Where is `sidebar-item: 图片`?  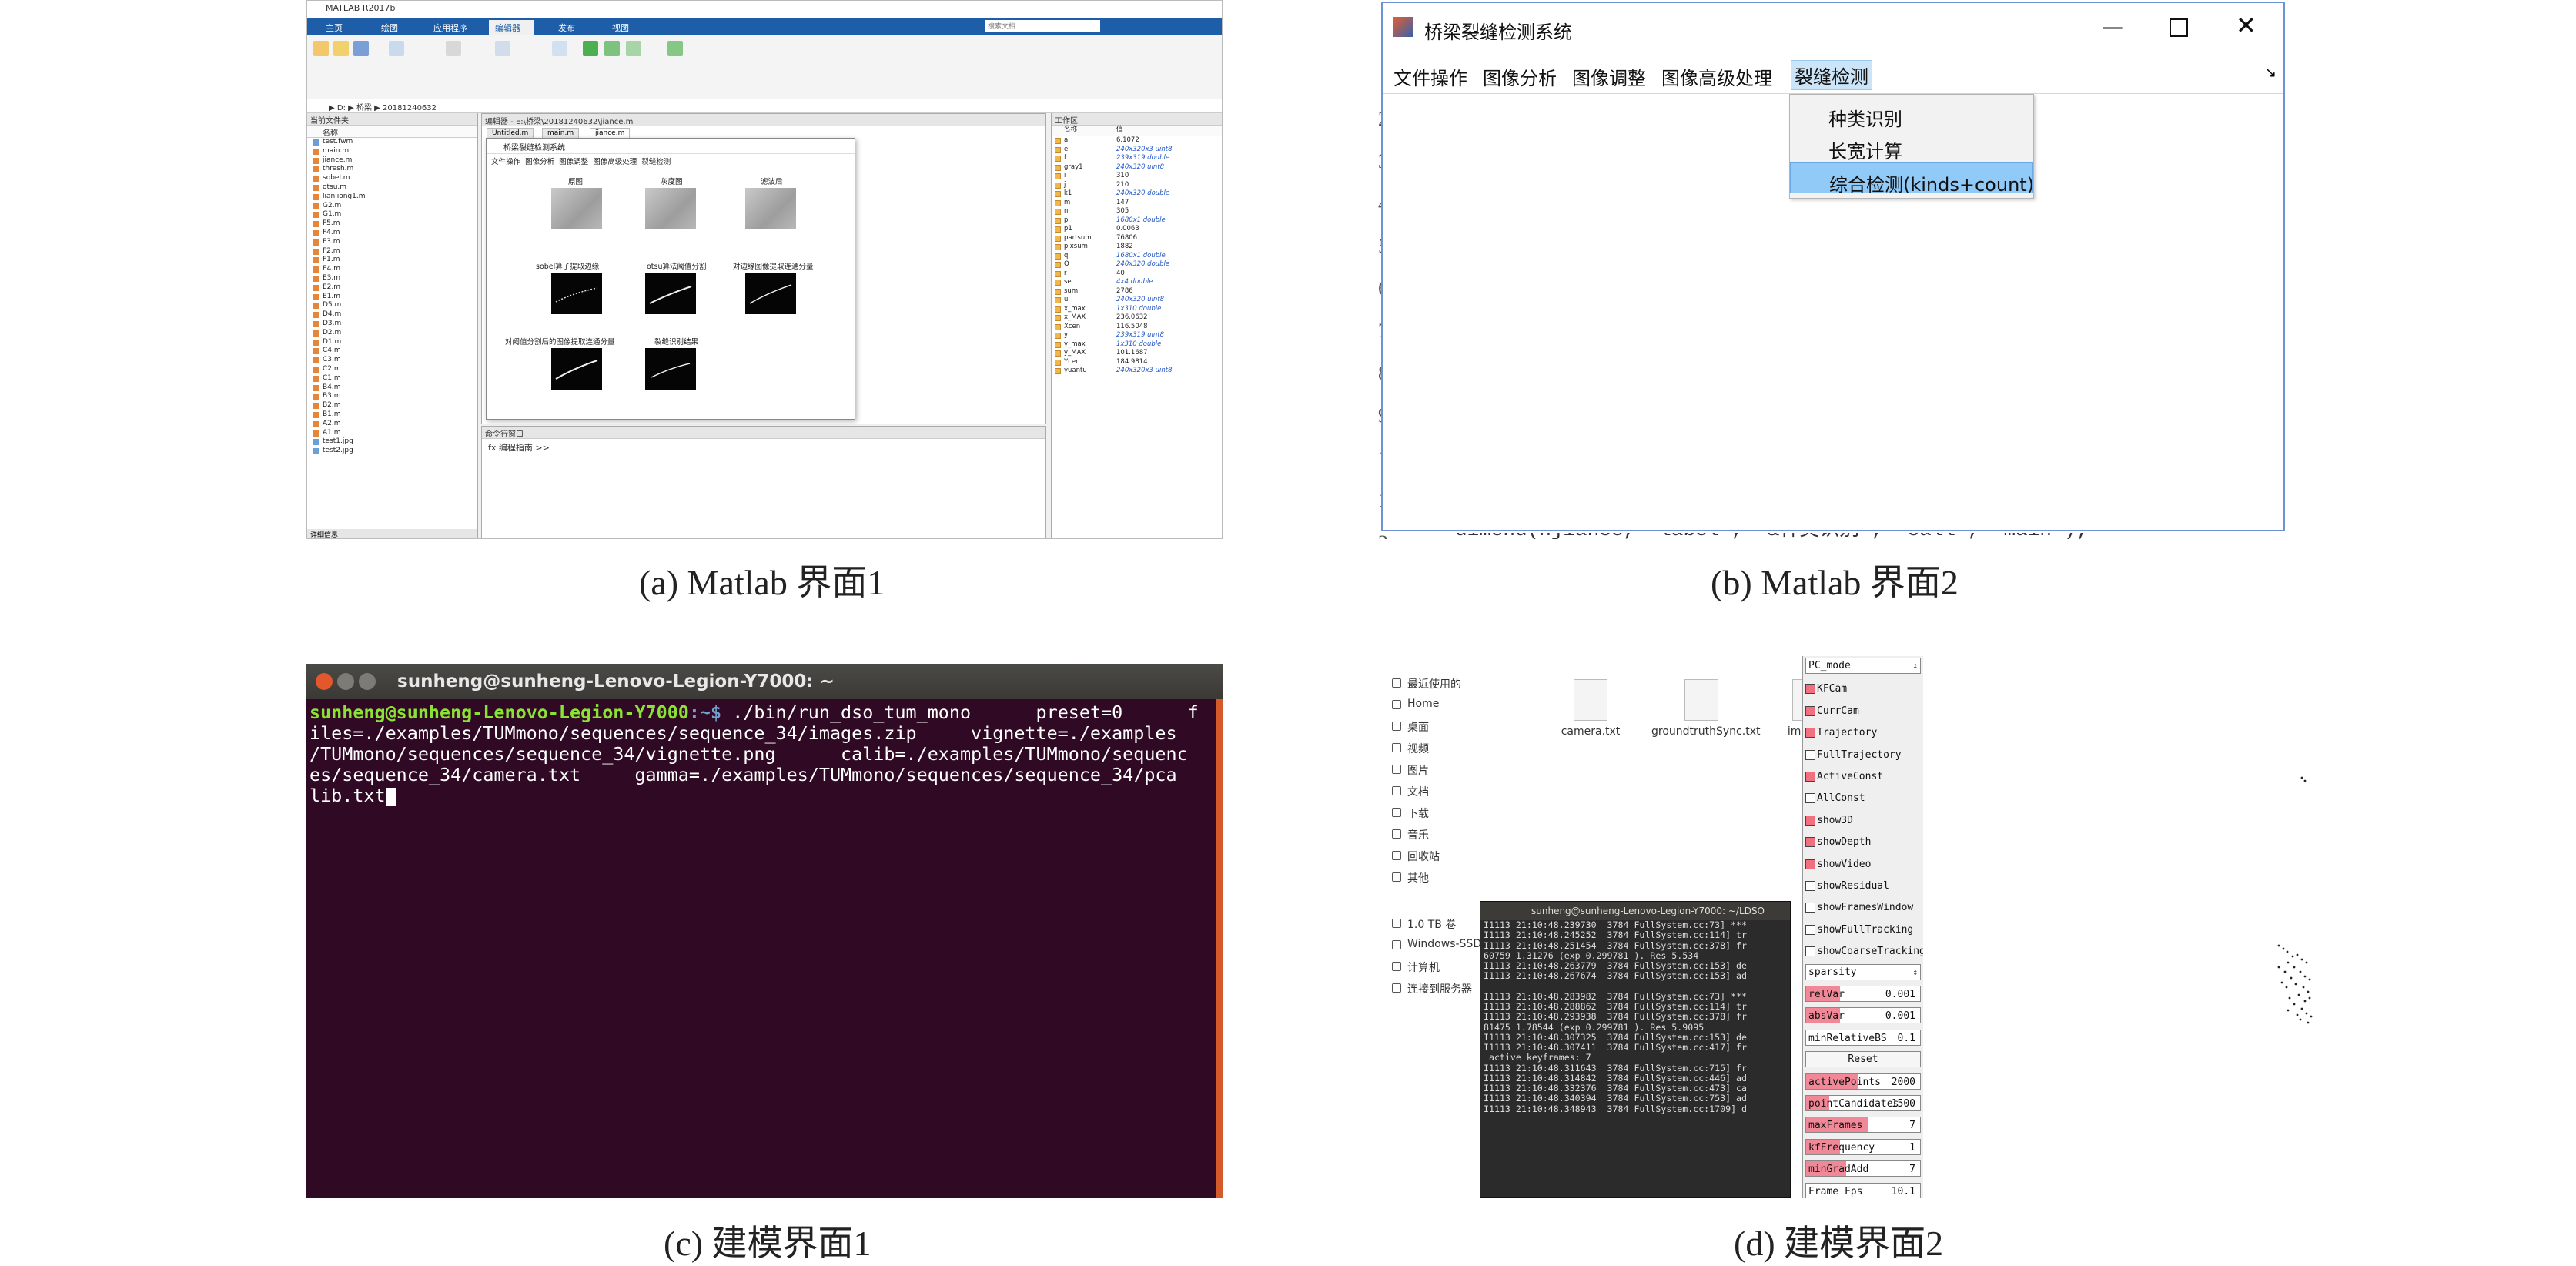
sidebar-item: 图片 is located at coordinates (1409, 770).